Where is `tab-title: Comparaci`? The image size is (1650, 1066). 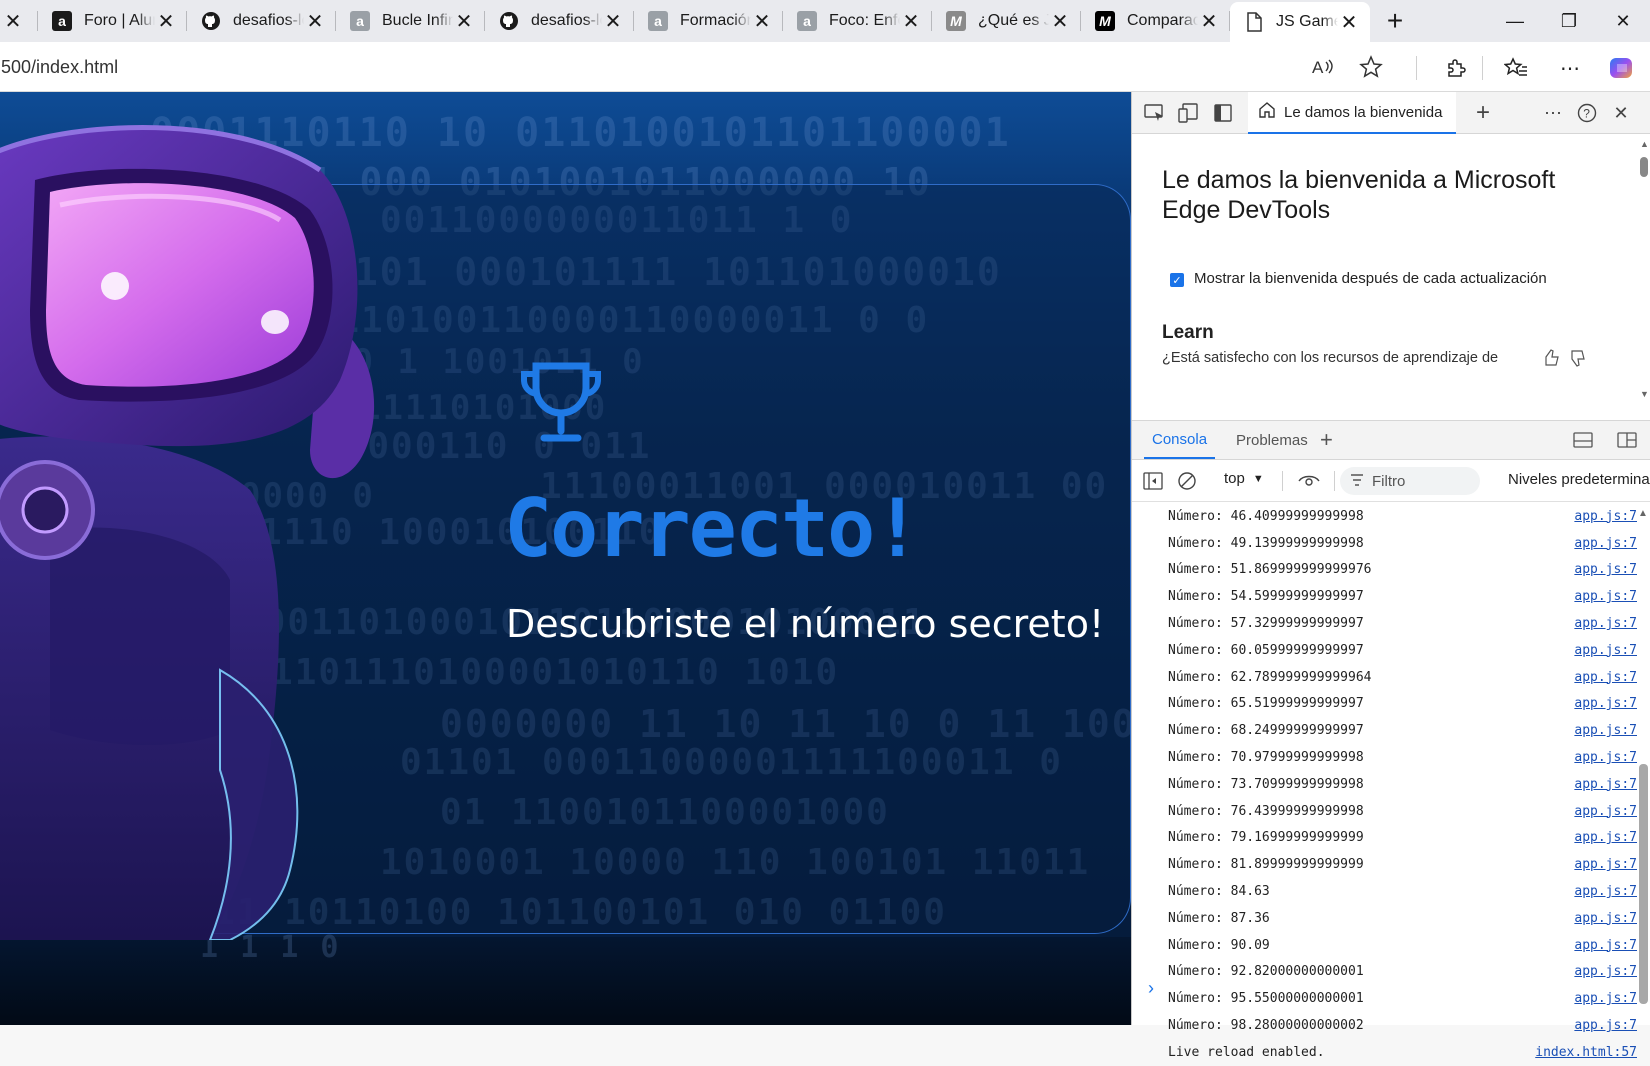
tab-title: Comparaci is located at coordinates (1162, 20).